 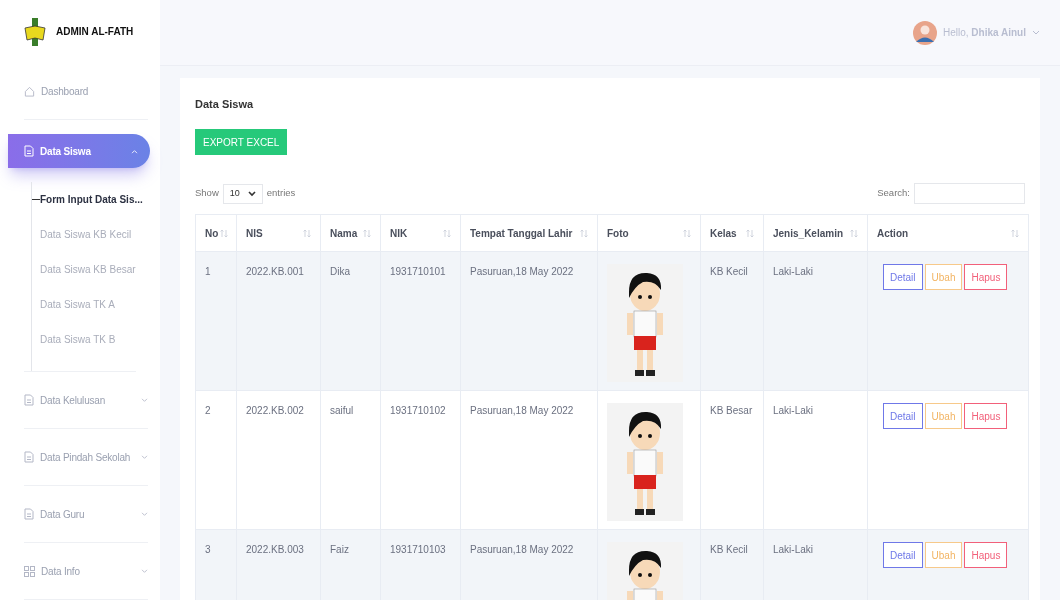 I want to click on submenu-item: Data Siswa KB Besar, so click(x=88, y=269).